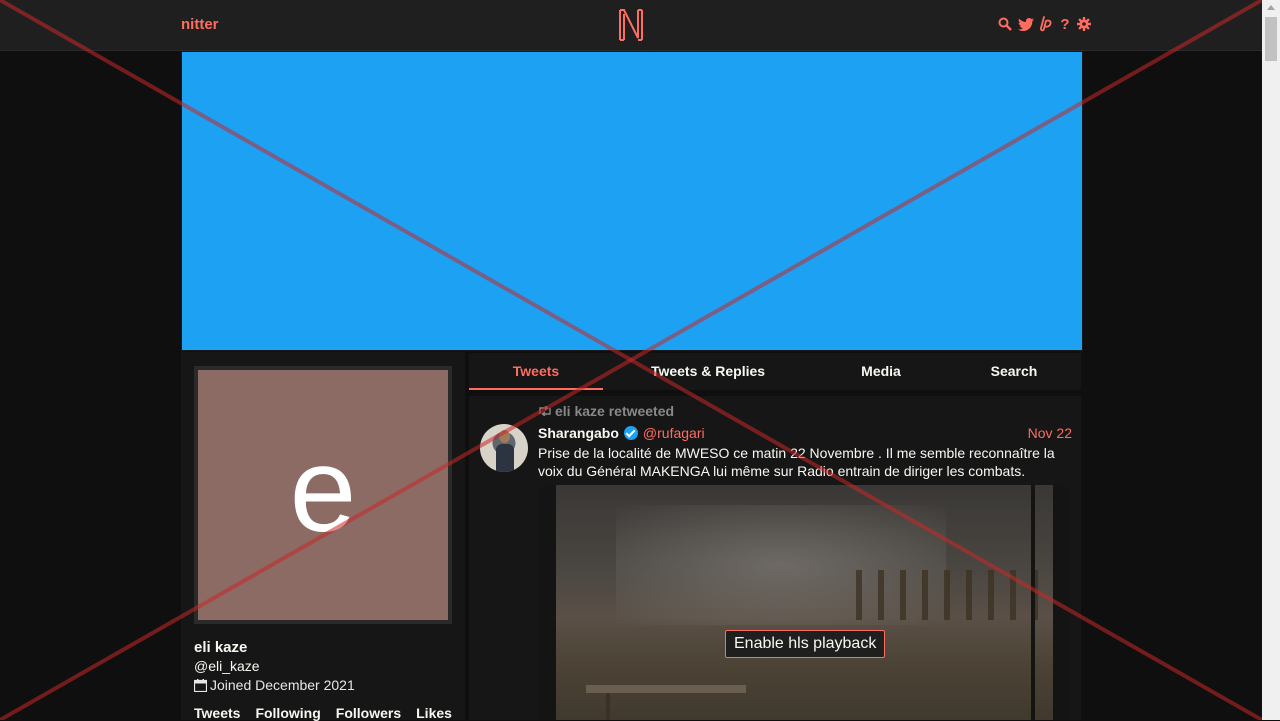 Image resolution: width=1280 pixels, height=721 pixels. Describe the element at coordinates (323, 713) in the screenshot. I see `profile-stats: Tweets Following Followers Likes` at that location.